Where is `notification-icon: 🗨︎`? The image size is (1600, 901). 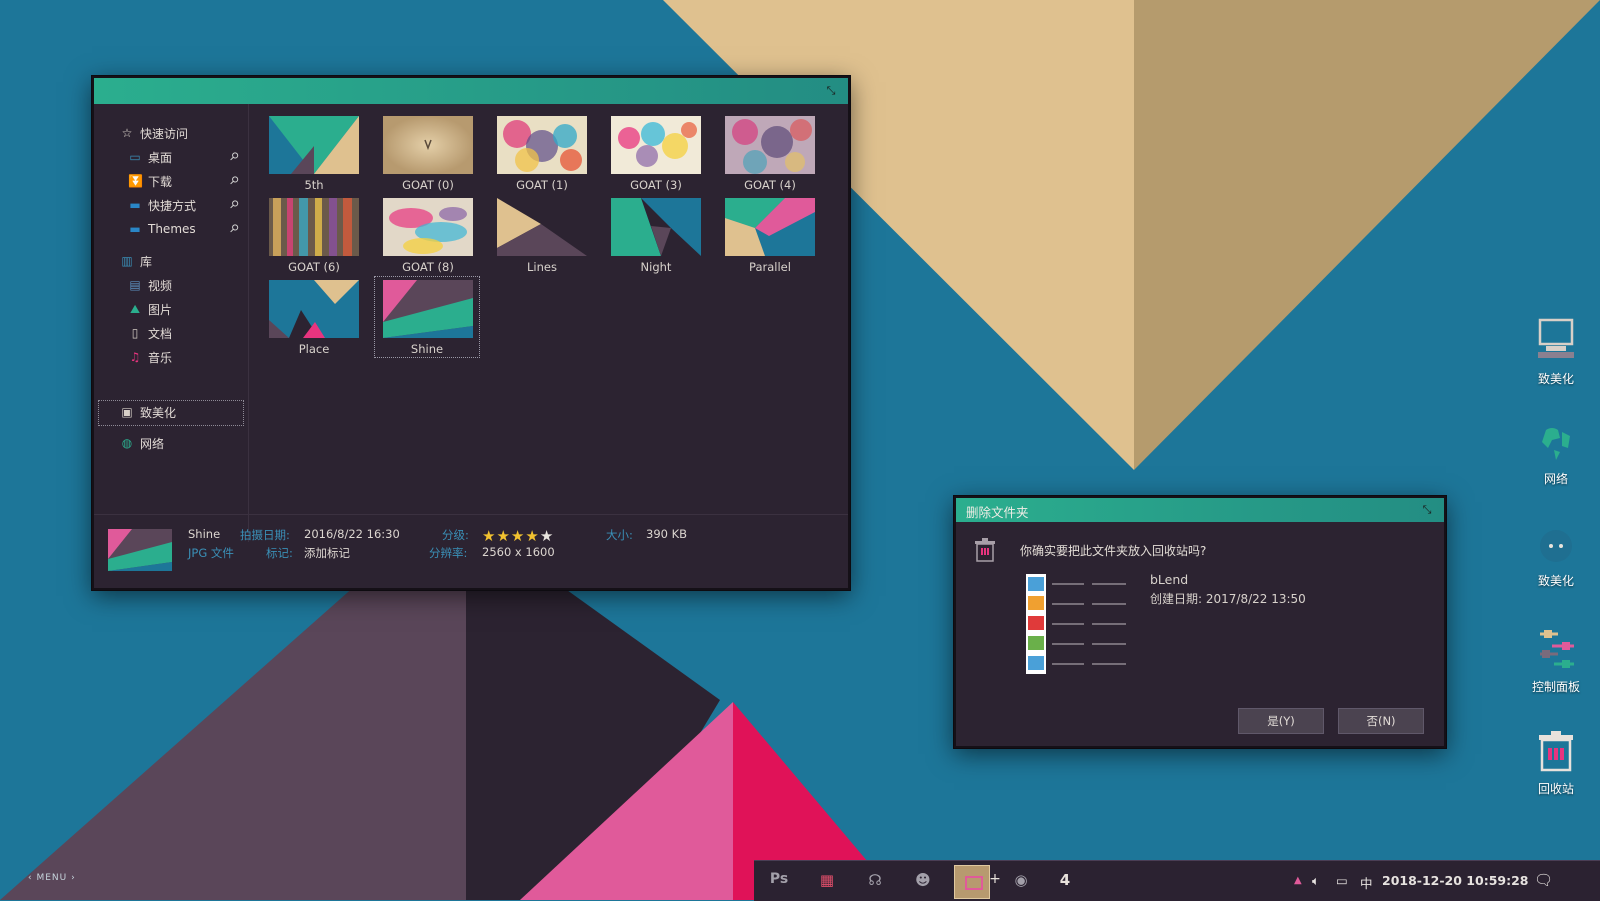 notification-icon: 🗨︎ is located at coordinates (1543, 880).